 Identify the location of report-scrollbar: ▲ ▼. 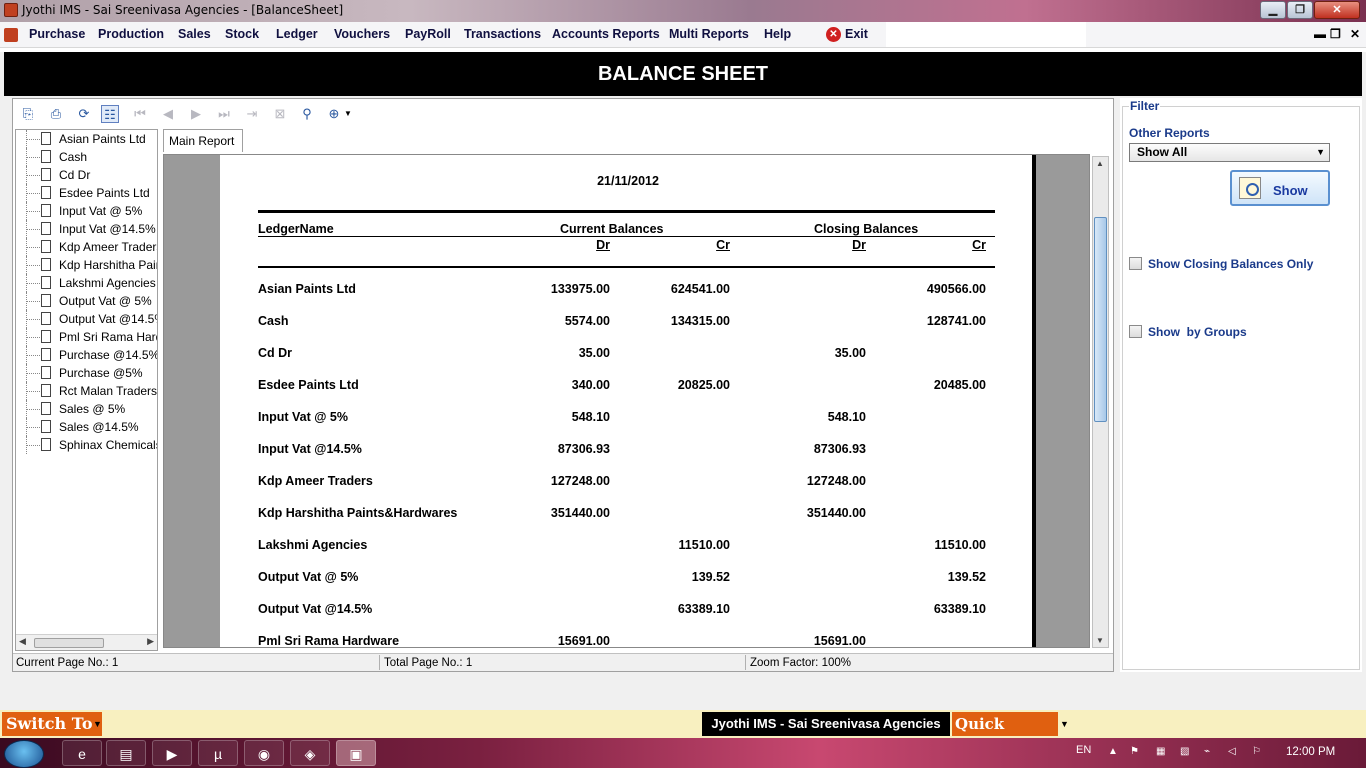
(1100, 402).